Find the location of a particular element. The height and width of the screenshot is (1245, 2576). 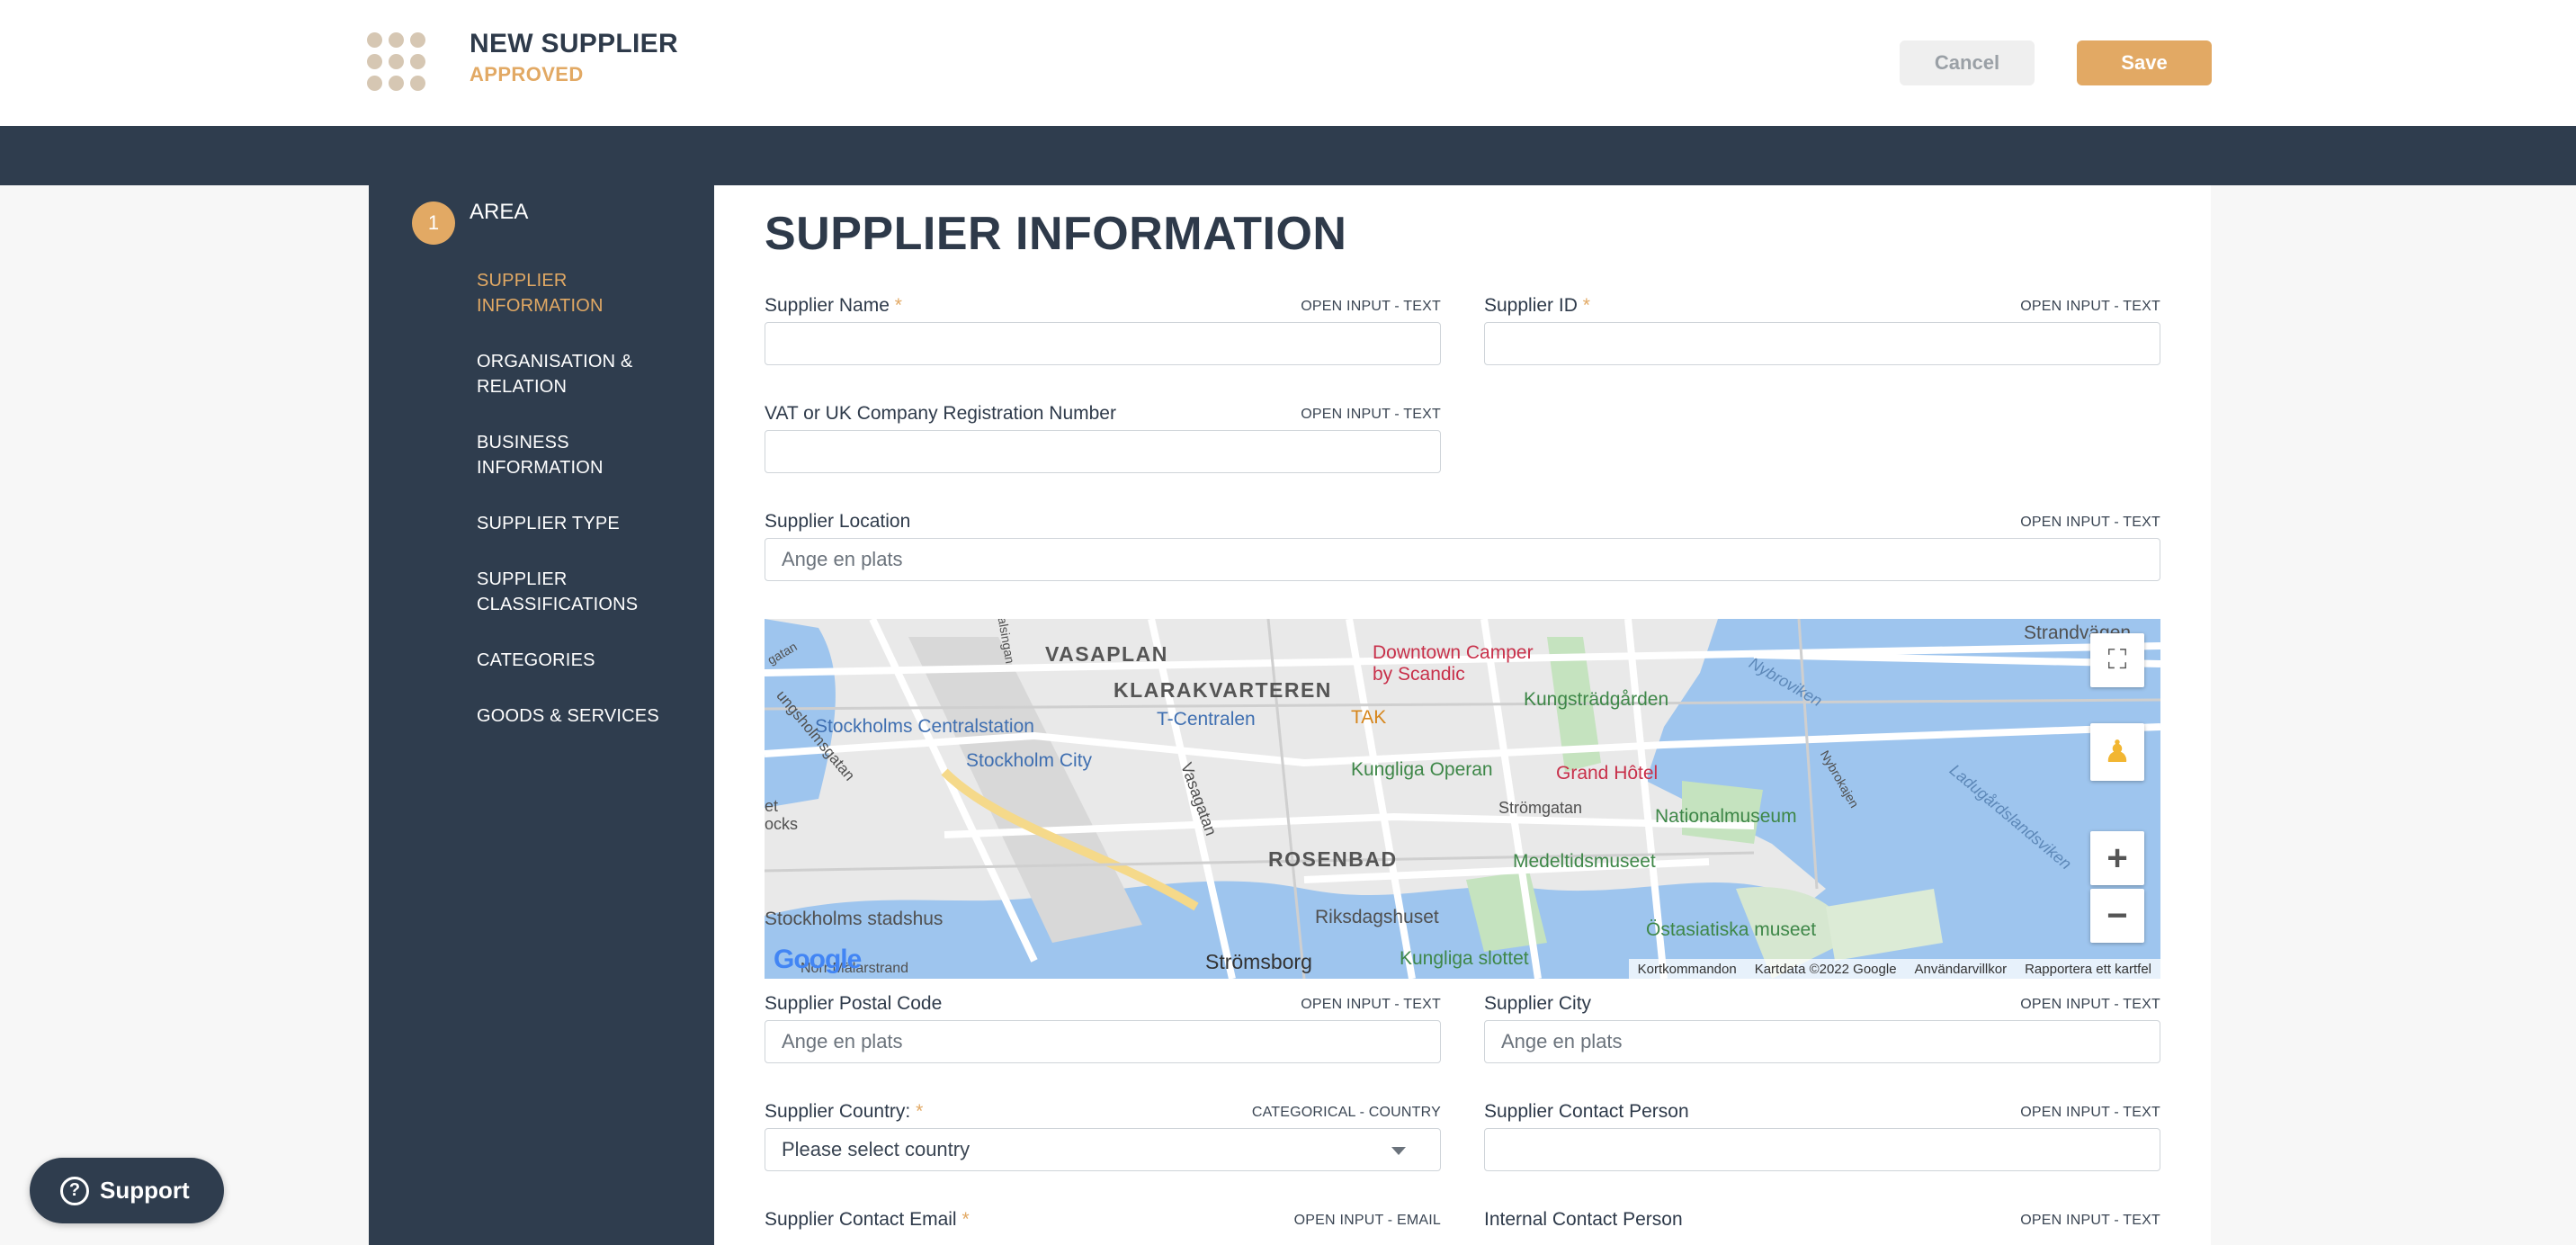

sidebar-item-label: GOODS & SERVICES is located at coordinates (568, 716).